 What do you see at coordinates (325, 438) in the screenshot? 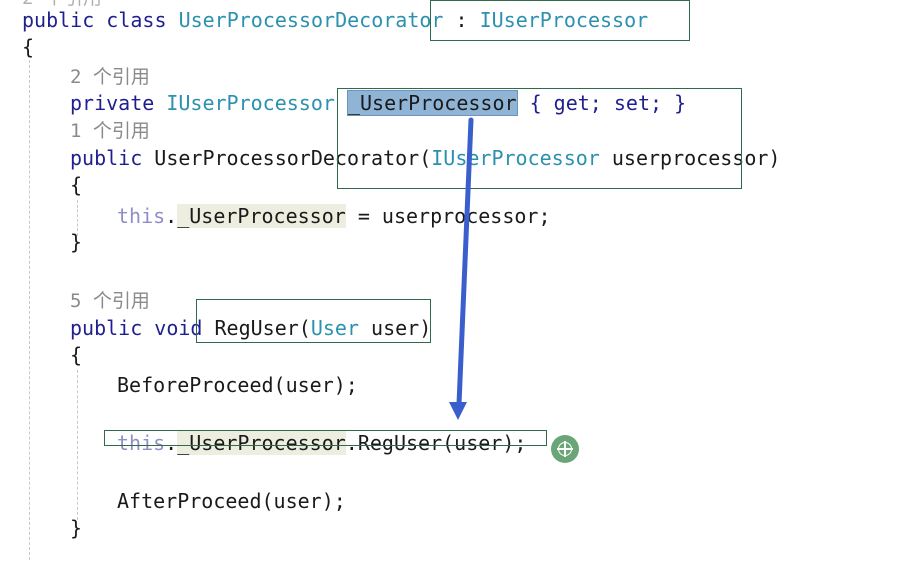
I see `annotation-box-call-line` at bounding box center [325, 438].